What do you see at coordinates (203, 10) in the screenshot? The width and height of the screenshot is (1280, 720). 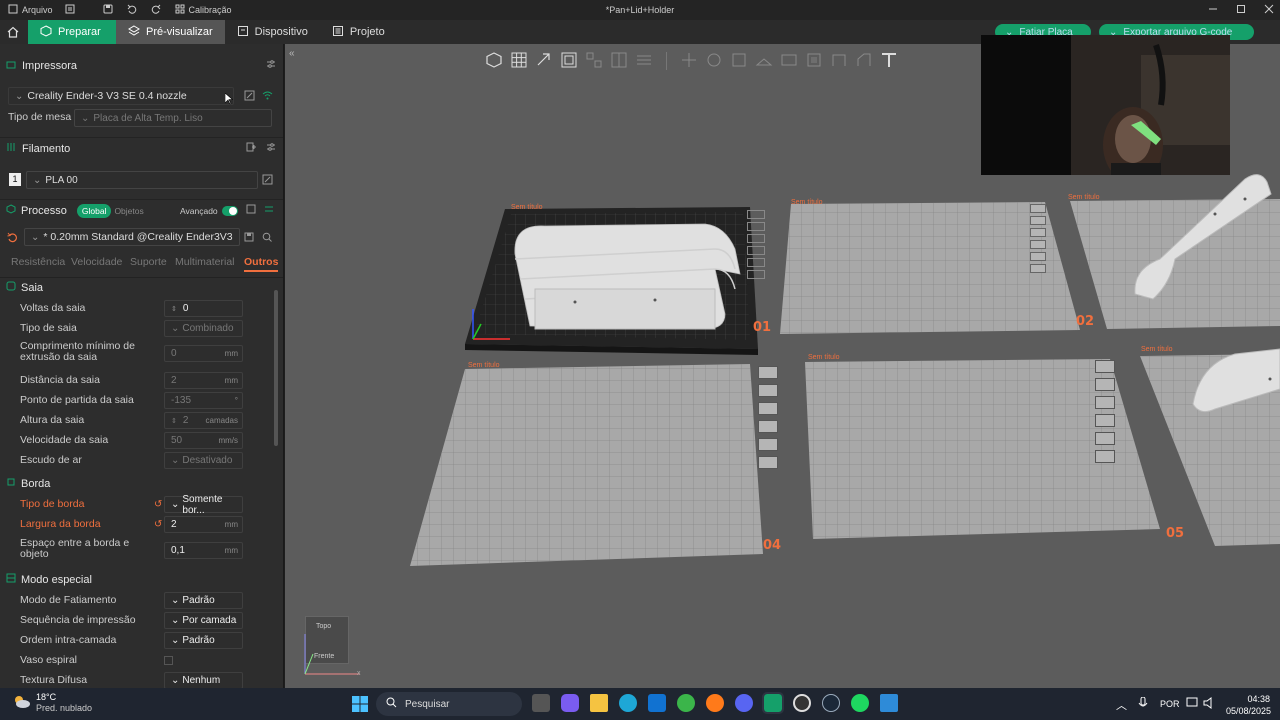 I see `calibration-menu: Calibração` at bounding box center [203, 10].